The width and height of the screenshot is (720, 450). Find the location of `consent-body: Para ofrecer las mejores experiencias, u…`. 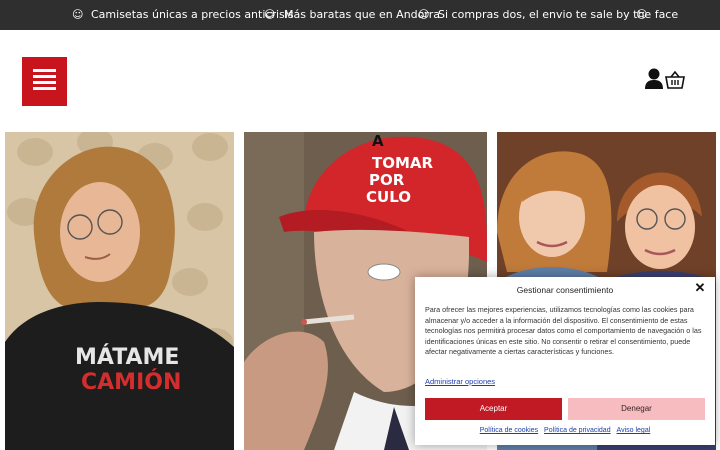

consent-body: Para ofrecer las mejores experiencias, u… is located at coordinates (563, 330).